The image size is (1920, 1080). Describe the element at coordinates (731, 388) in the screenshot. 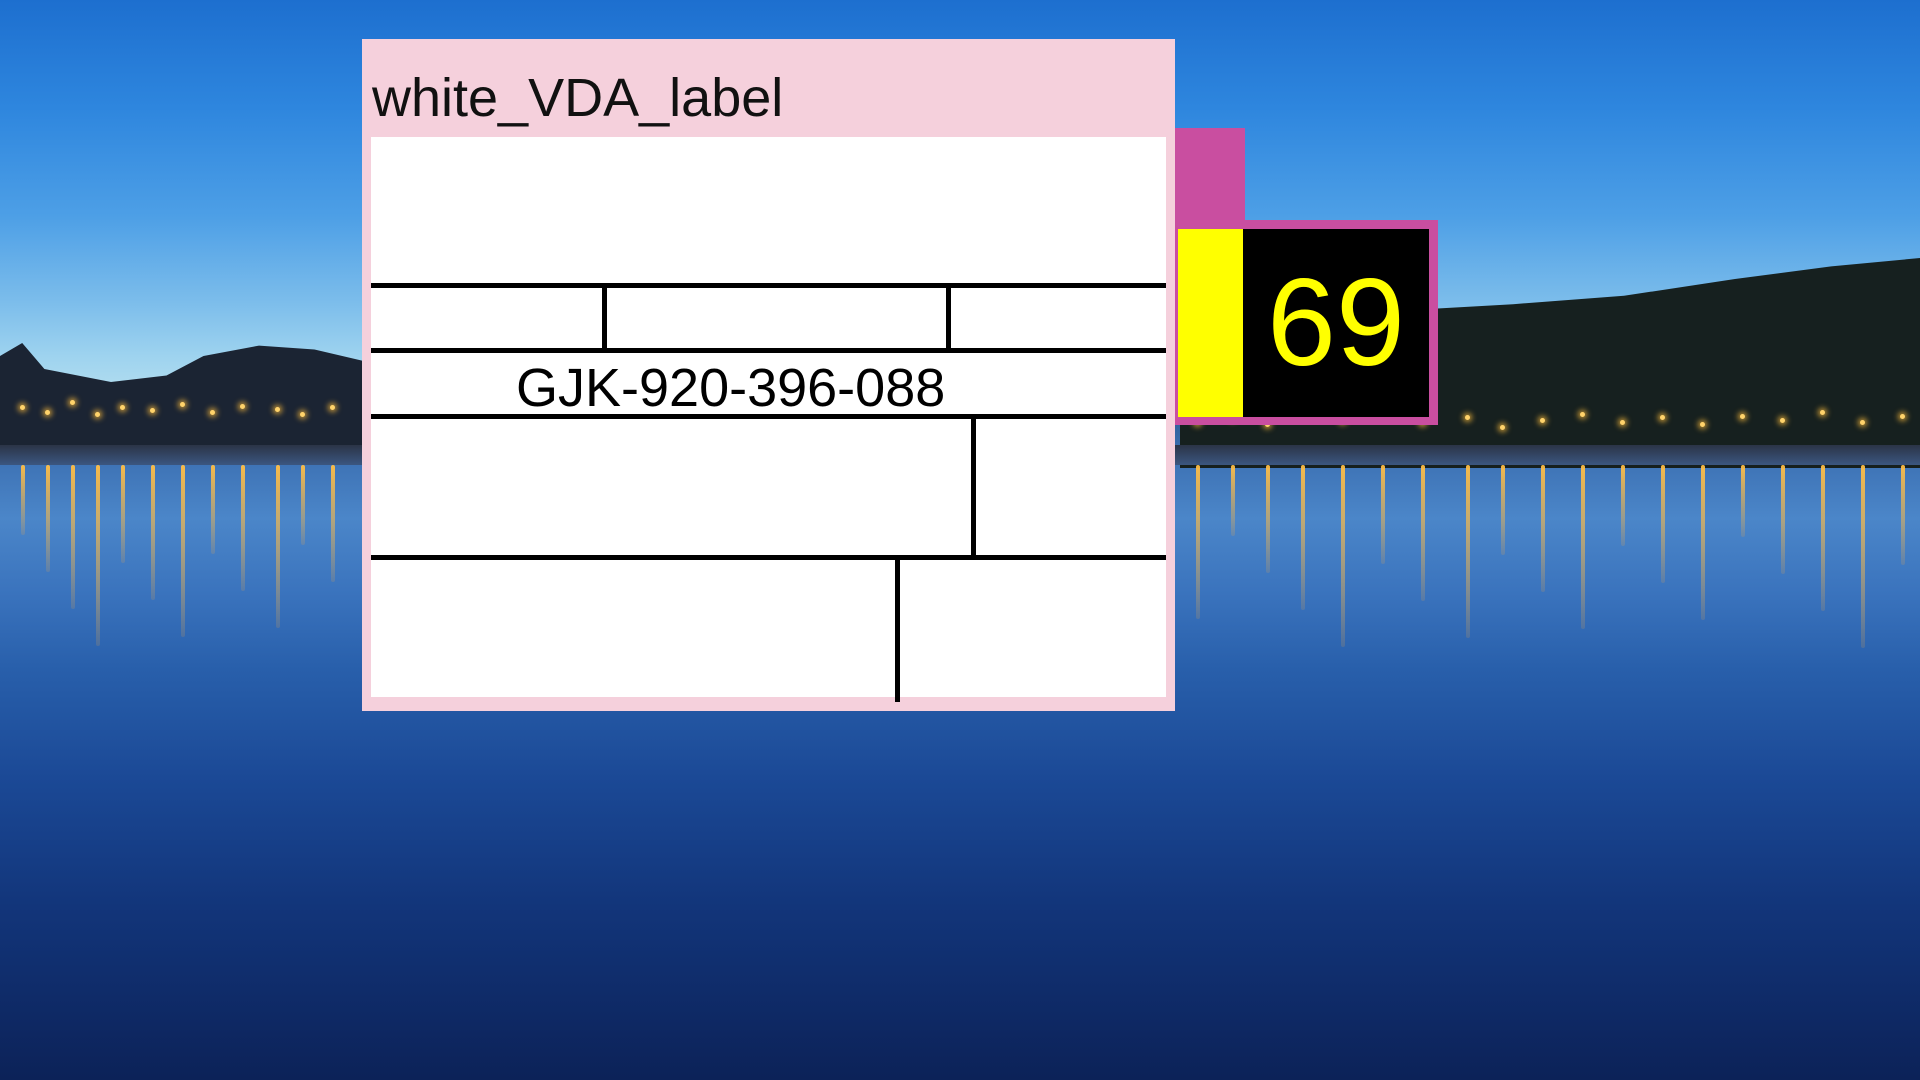

I see `part-number-text: GJK-920-396-088` at that location.